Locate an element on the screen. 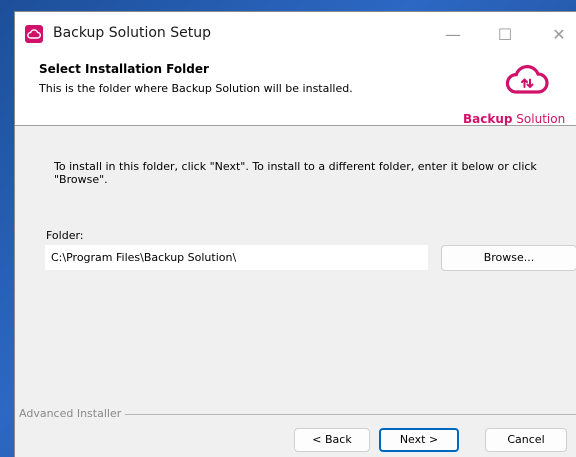  title-bar: Backup Solution Setup — ☐ ✕ is located at coordinates (295, 34).